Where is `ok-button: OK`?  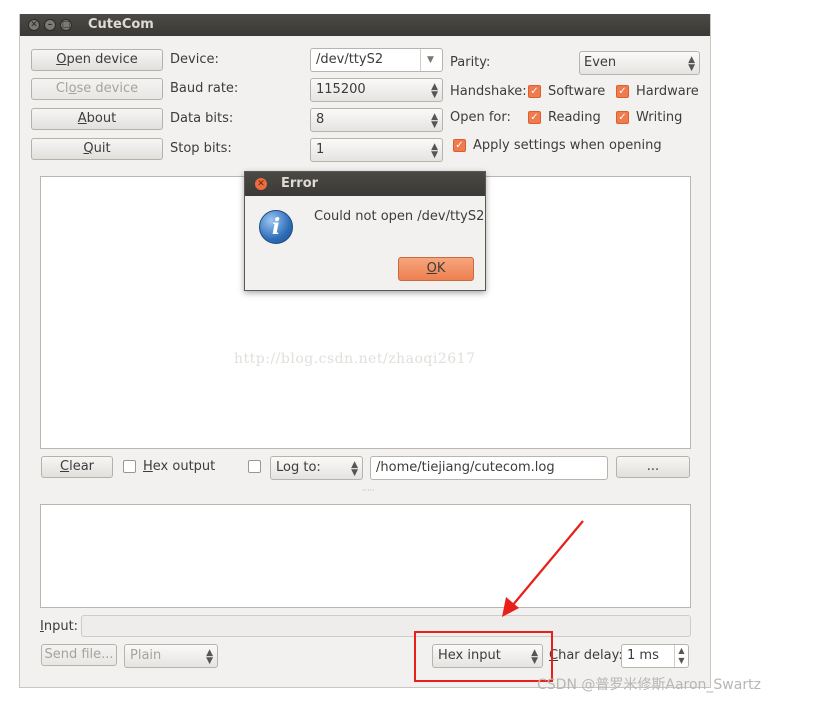
ok-button: OK is located at coordinates (436, 269).